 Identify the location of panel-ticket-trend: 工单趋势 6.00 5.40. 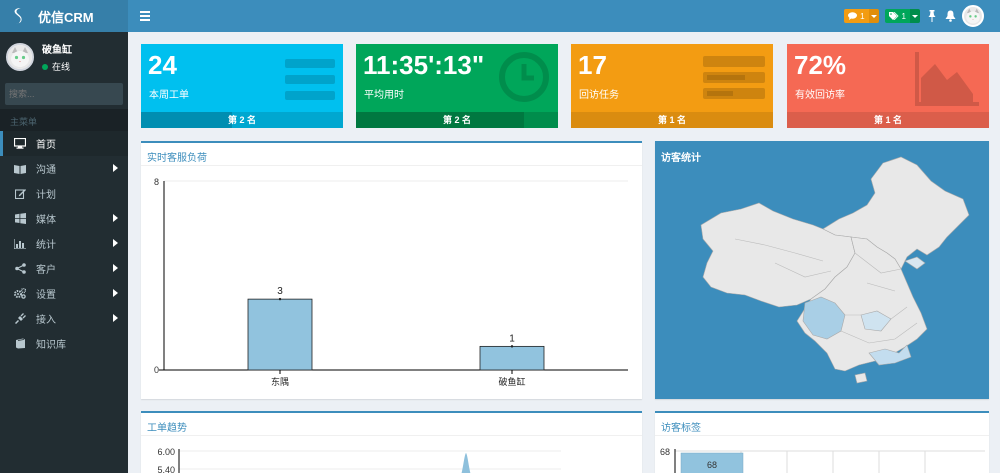
(391, 442).